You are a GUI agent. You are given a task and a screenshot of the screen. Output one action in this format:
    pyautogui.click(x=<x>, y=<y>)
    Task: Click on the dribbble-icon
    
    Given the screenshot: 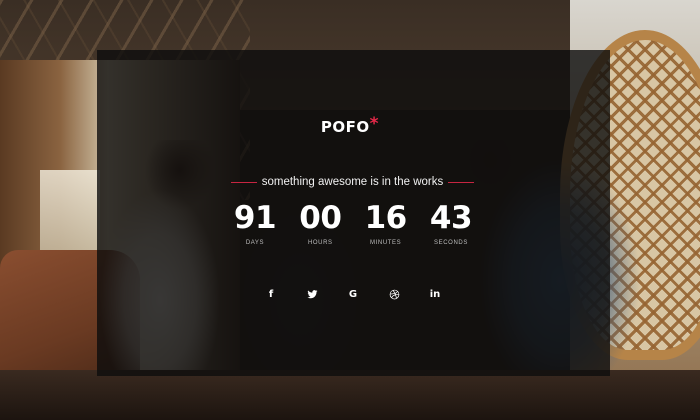 What is the action you would take?
    pyautogui.click(x=394, y=294)
    